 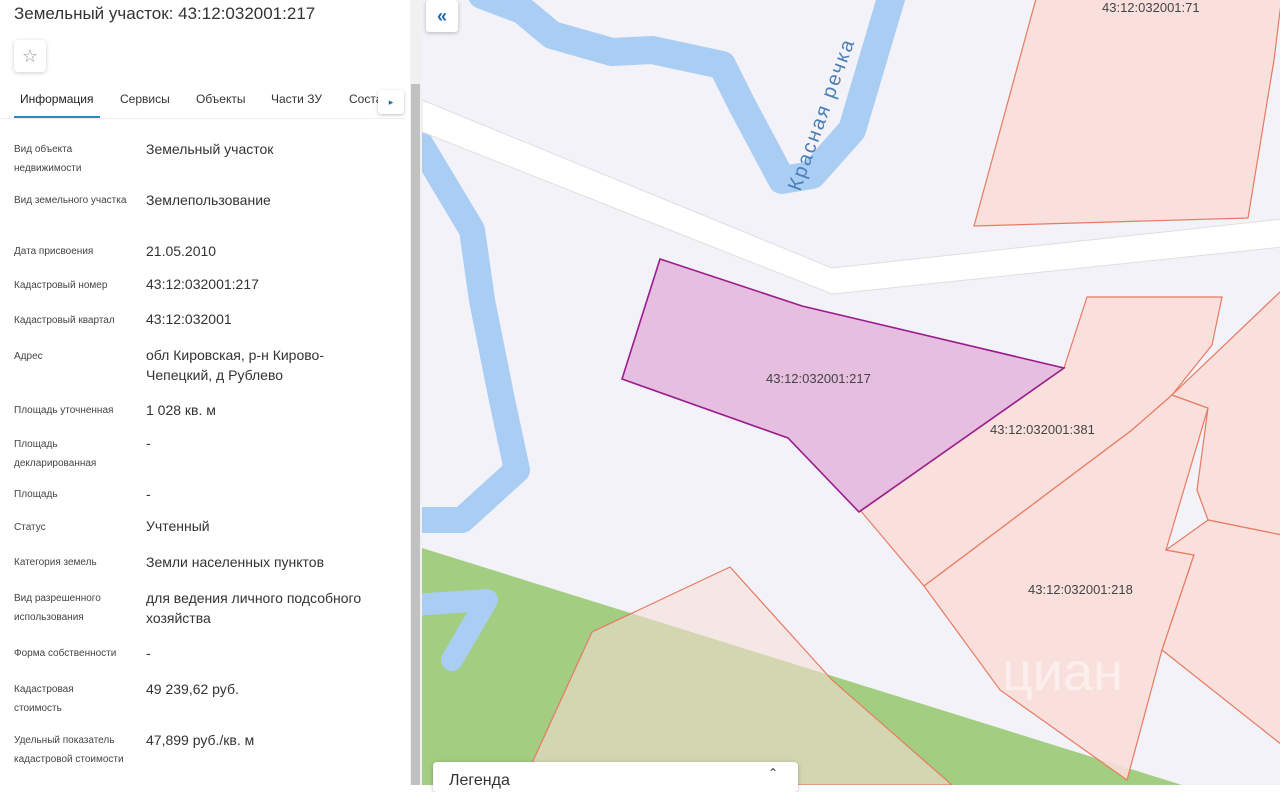 I want to click on active-tab-indicator, so click(x=57, y=117).